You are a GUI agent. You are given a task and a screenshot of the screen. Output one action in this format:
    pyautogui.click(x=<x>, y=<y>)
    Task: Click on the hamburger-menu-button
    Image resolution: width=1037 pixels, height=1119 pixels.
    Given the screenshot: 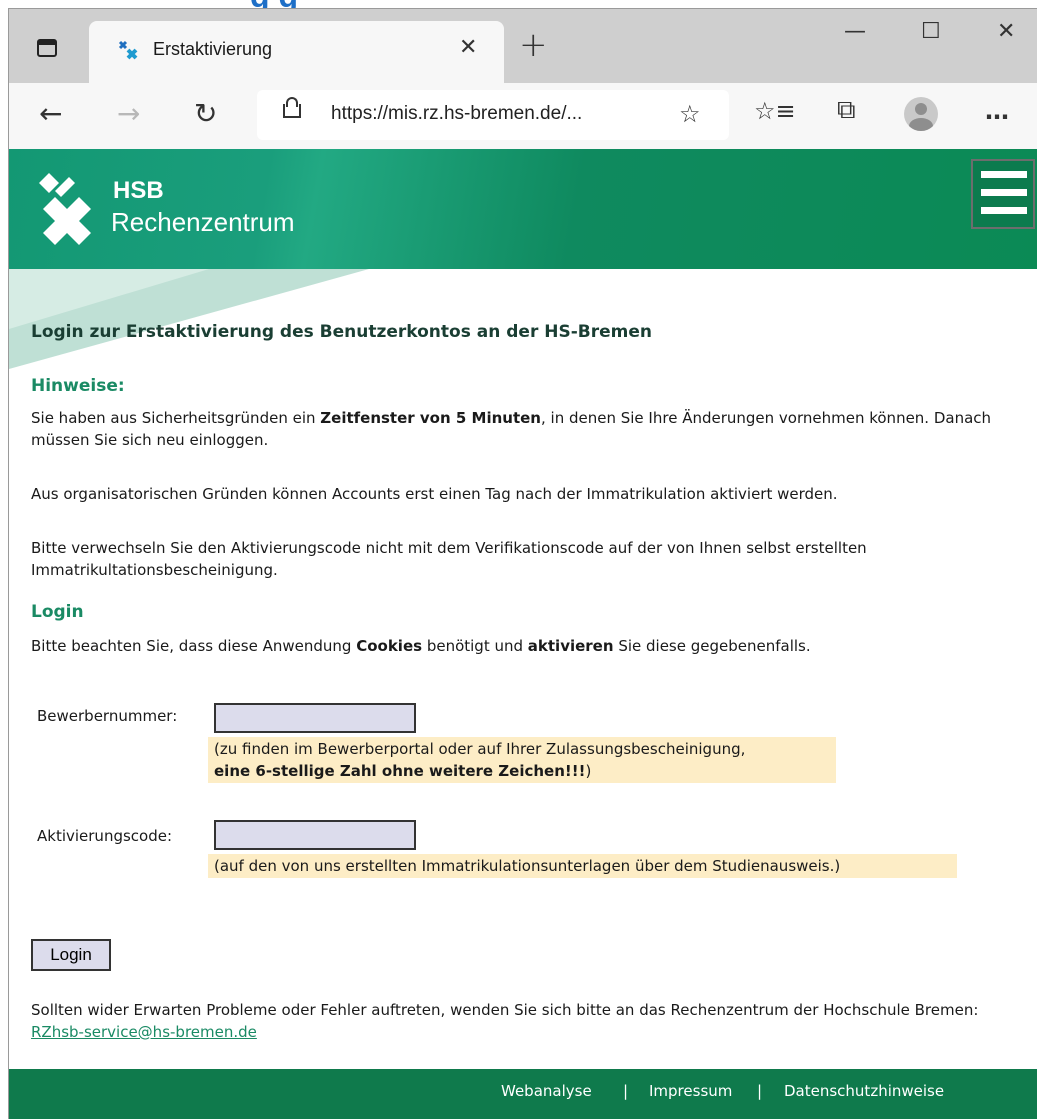 What is the action you would take?
    pyautogui.click(x=1003, y=194)
    